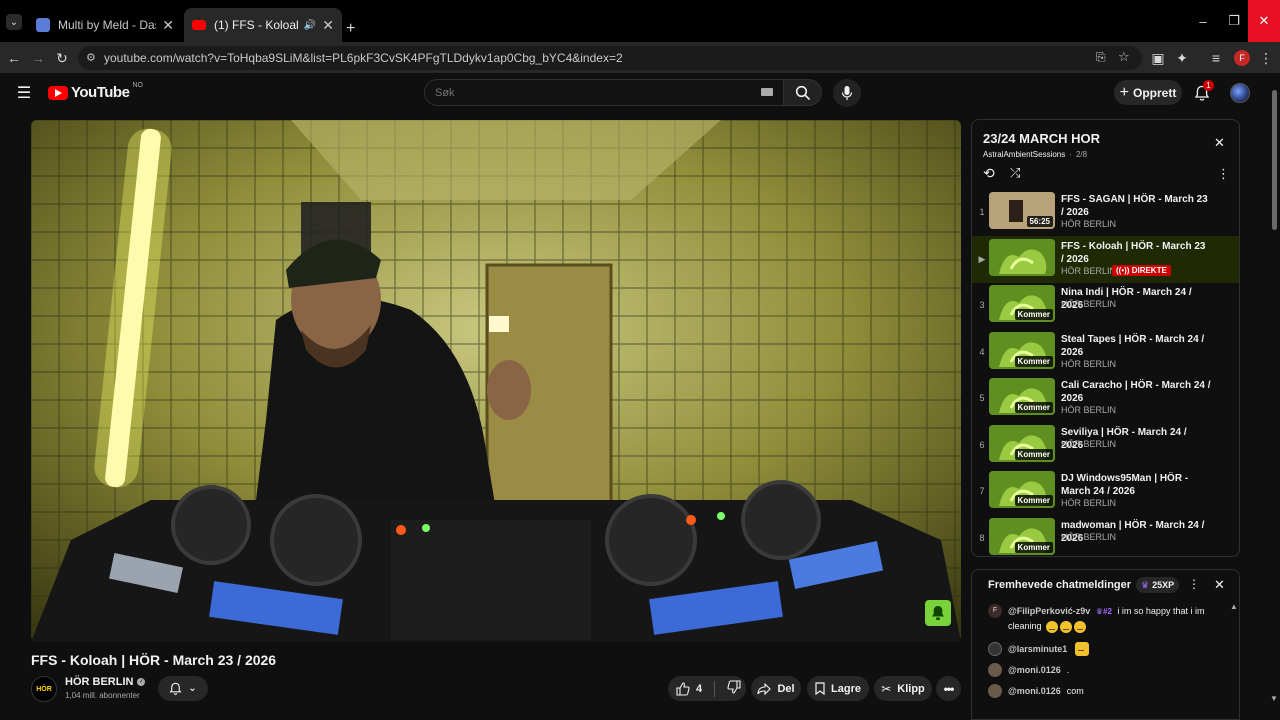  I want to click on channel-avatar: HÖR, so click(44, 689).